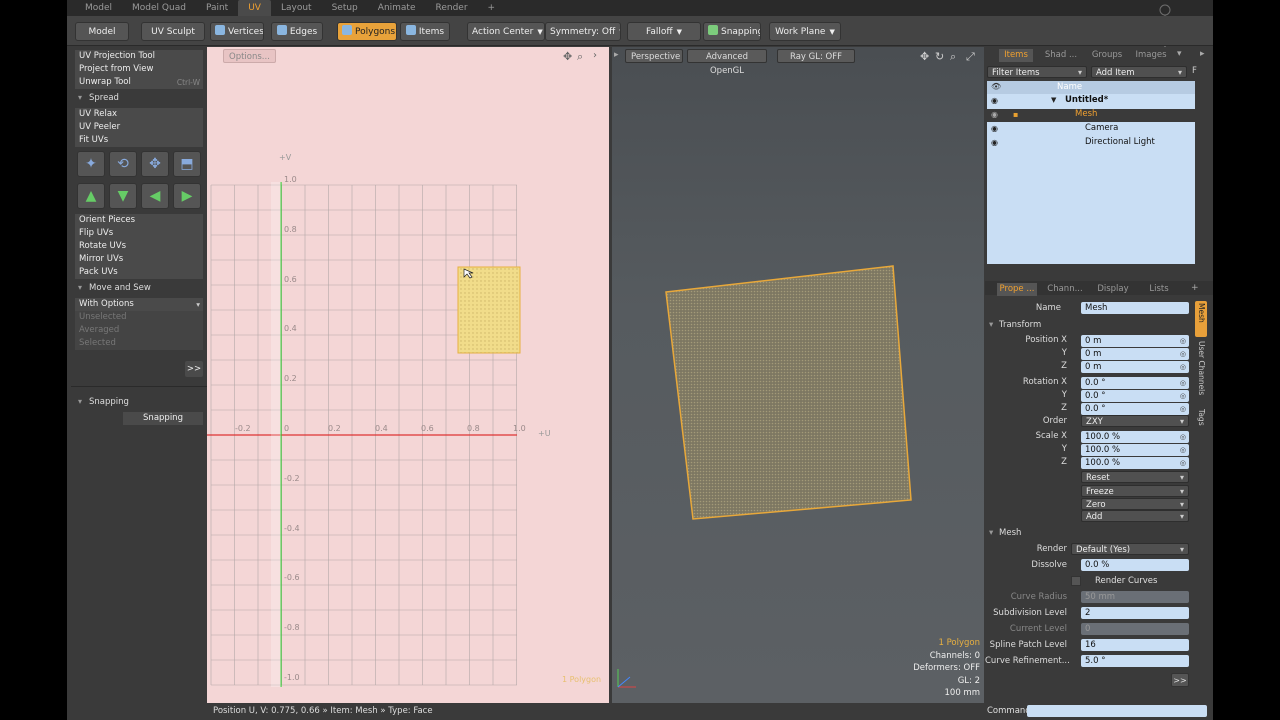 The height and width of the screenshot is (720, 1280). What do you see at coordinates (1135, 645) in the screenshot?
I see `spline-patch-level-field: 16` at bounding box center [1135, 645].